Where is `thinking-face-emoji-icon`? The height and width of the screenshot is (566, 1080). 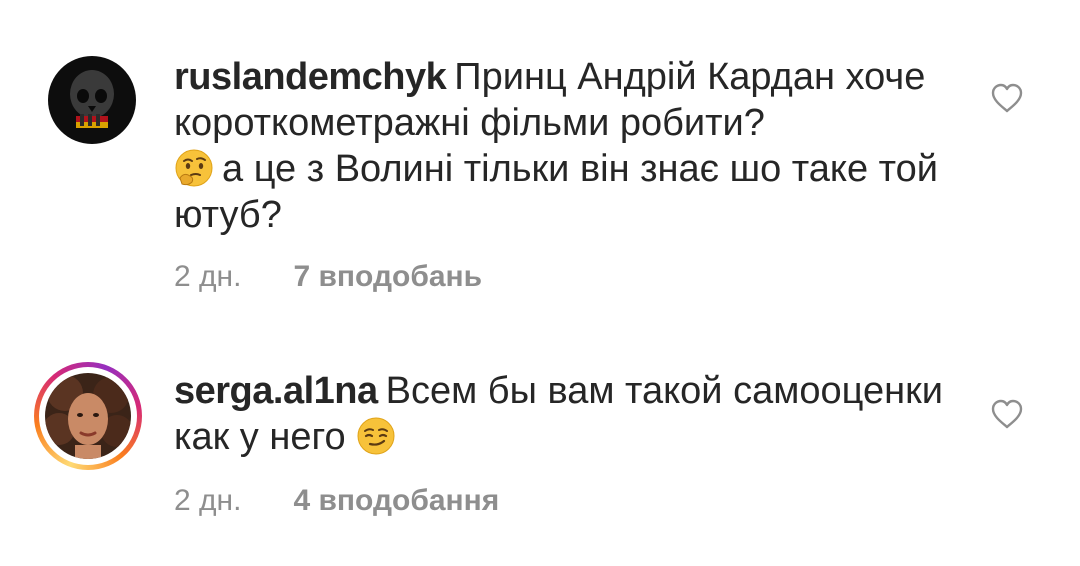
thinking-face-emoji-icon is located at coordinates (194, 168).